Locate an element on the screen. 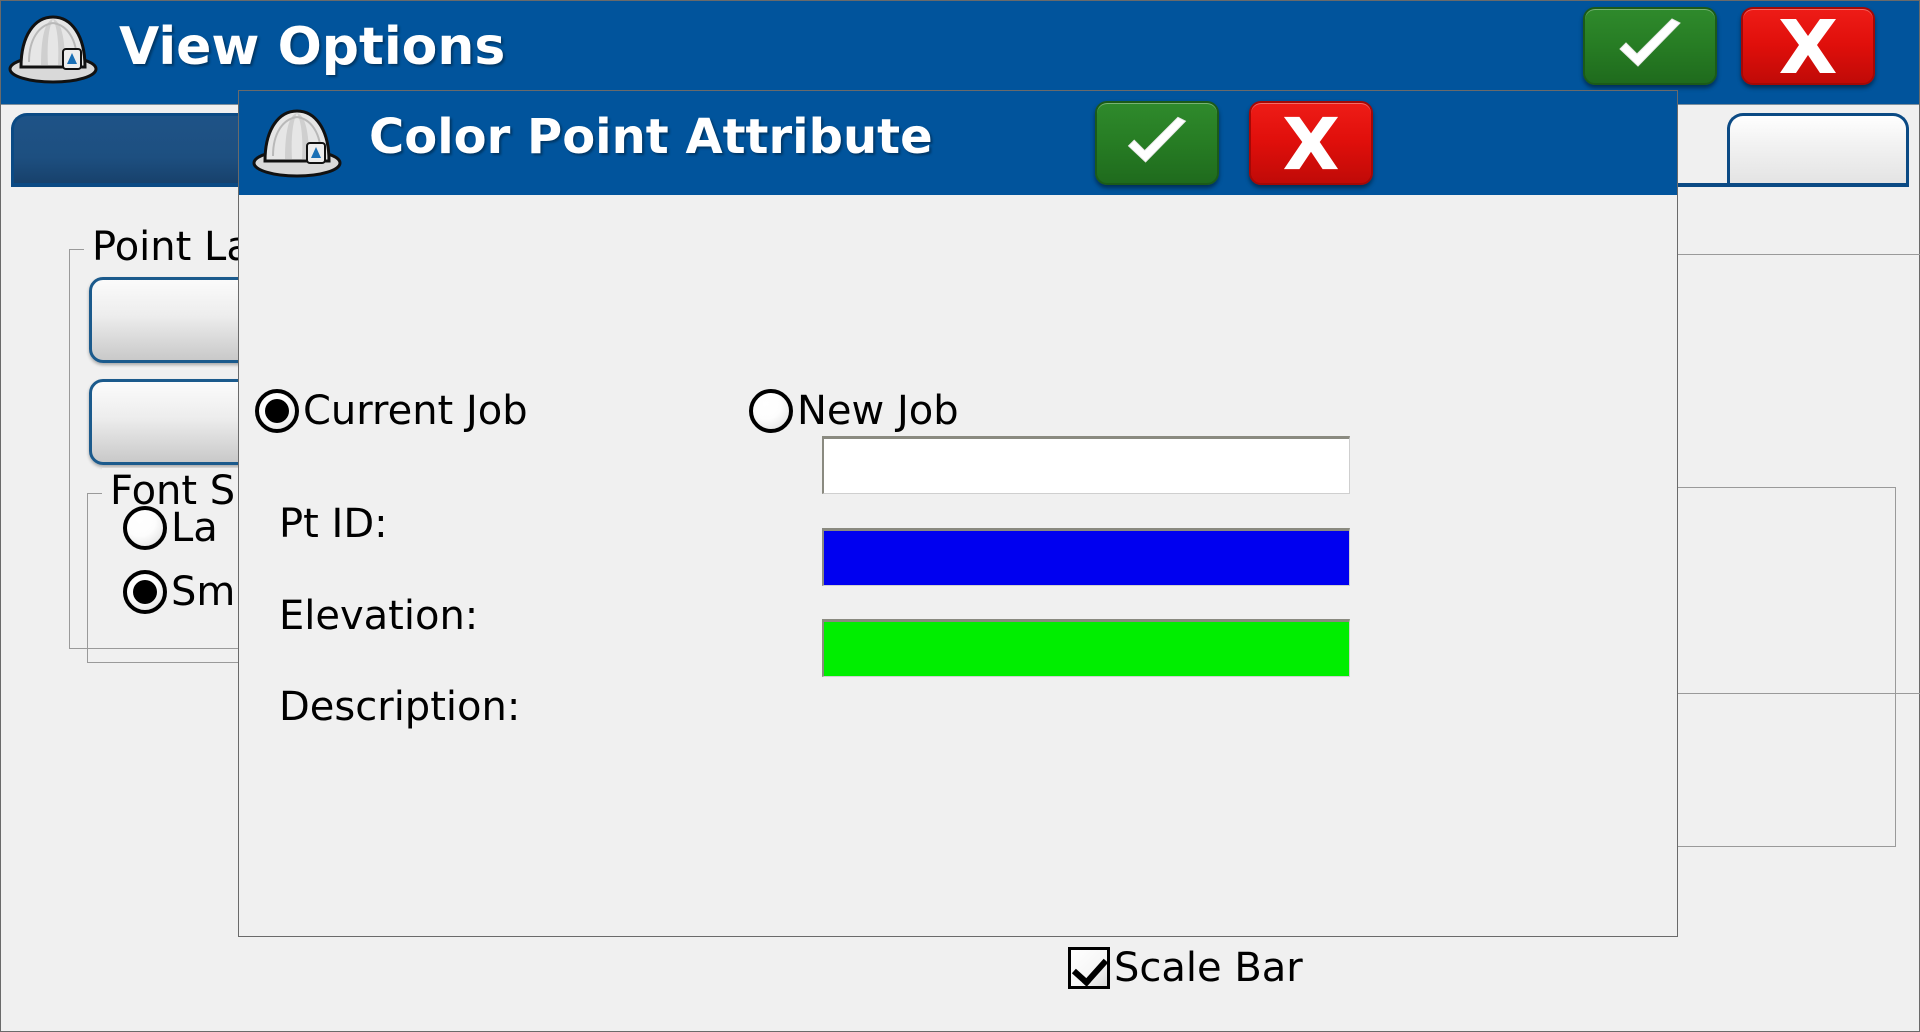 This screenshot has width=1920, height=1032. font-size-option-small: Sm is located at coordinates (179, 592).